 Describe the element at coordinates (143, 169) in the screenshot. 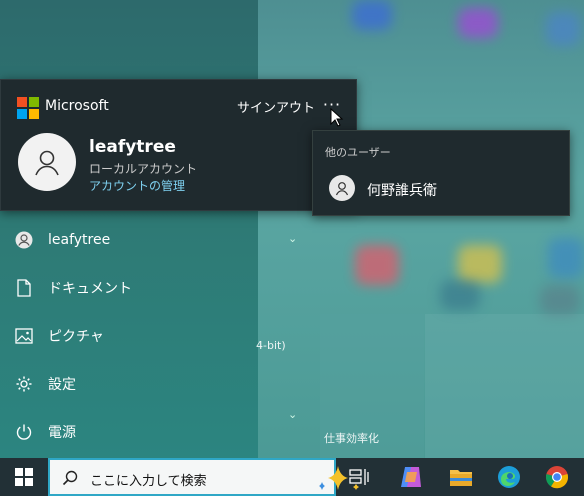

I see `account-type-label: ローカルアカウント` at that location.